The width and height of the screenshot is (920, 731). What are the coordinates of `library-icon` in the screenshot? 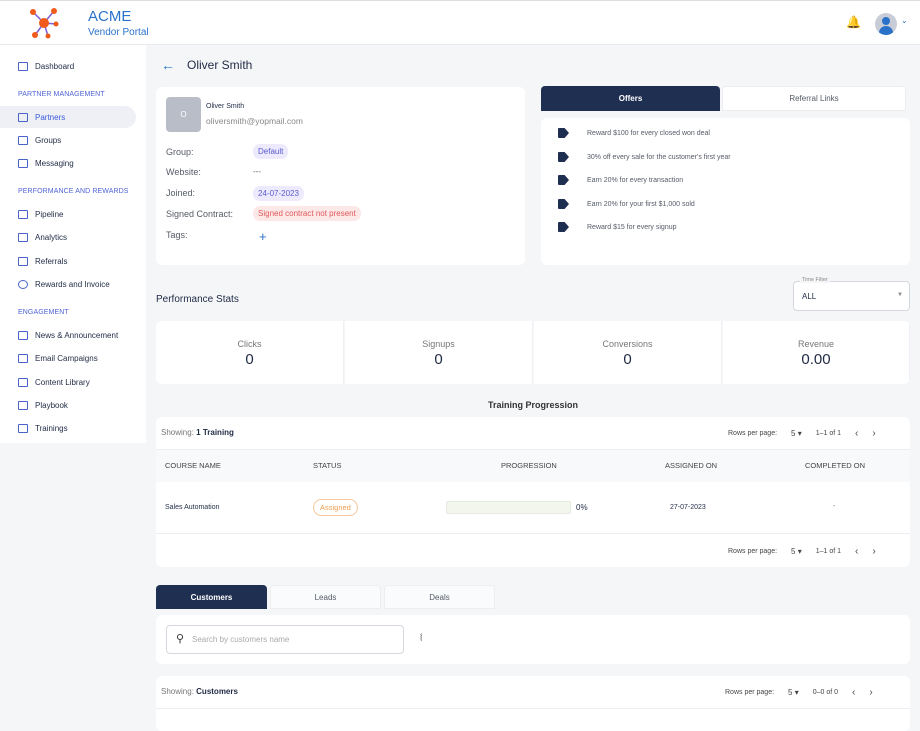 It's located at (23, 382).